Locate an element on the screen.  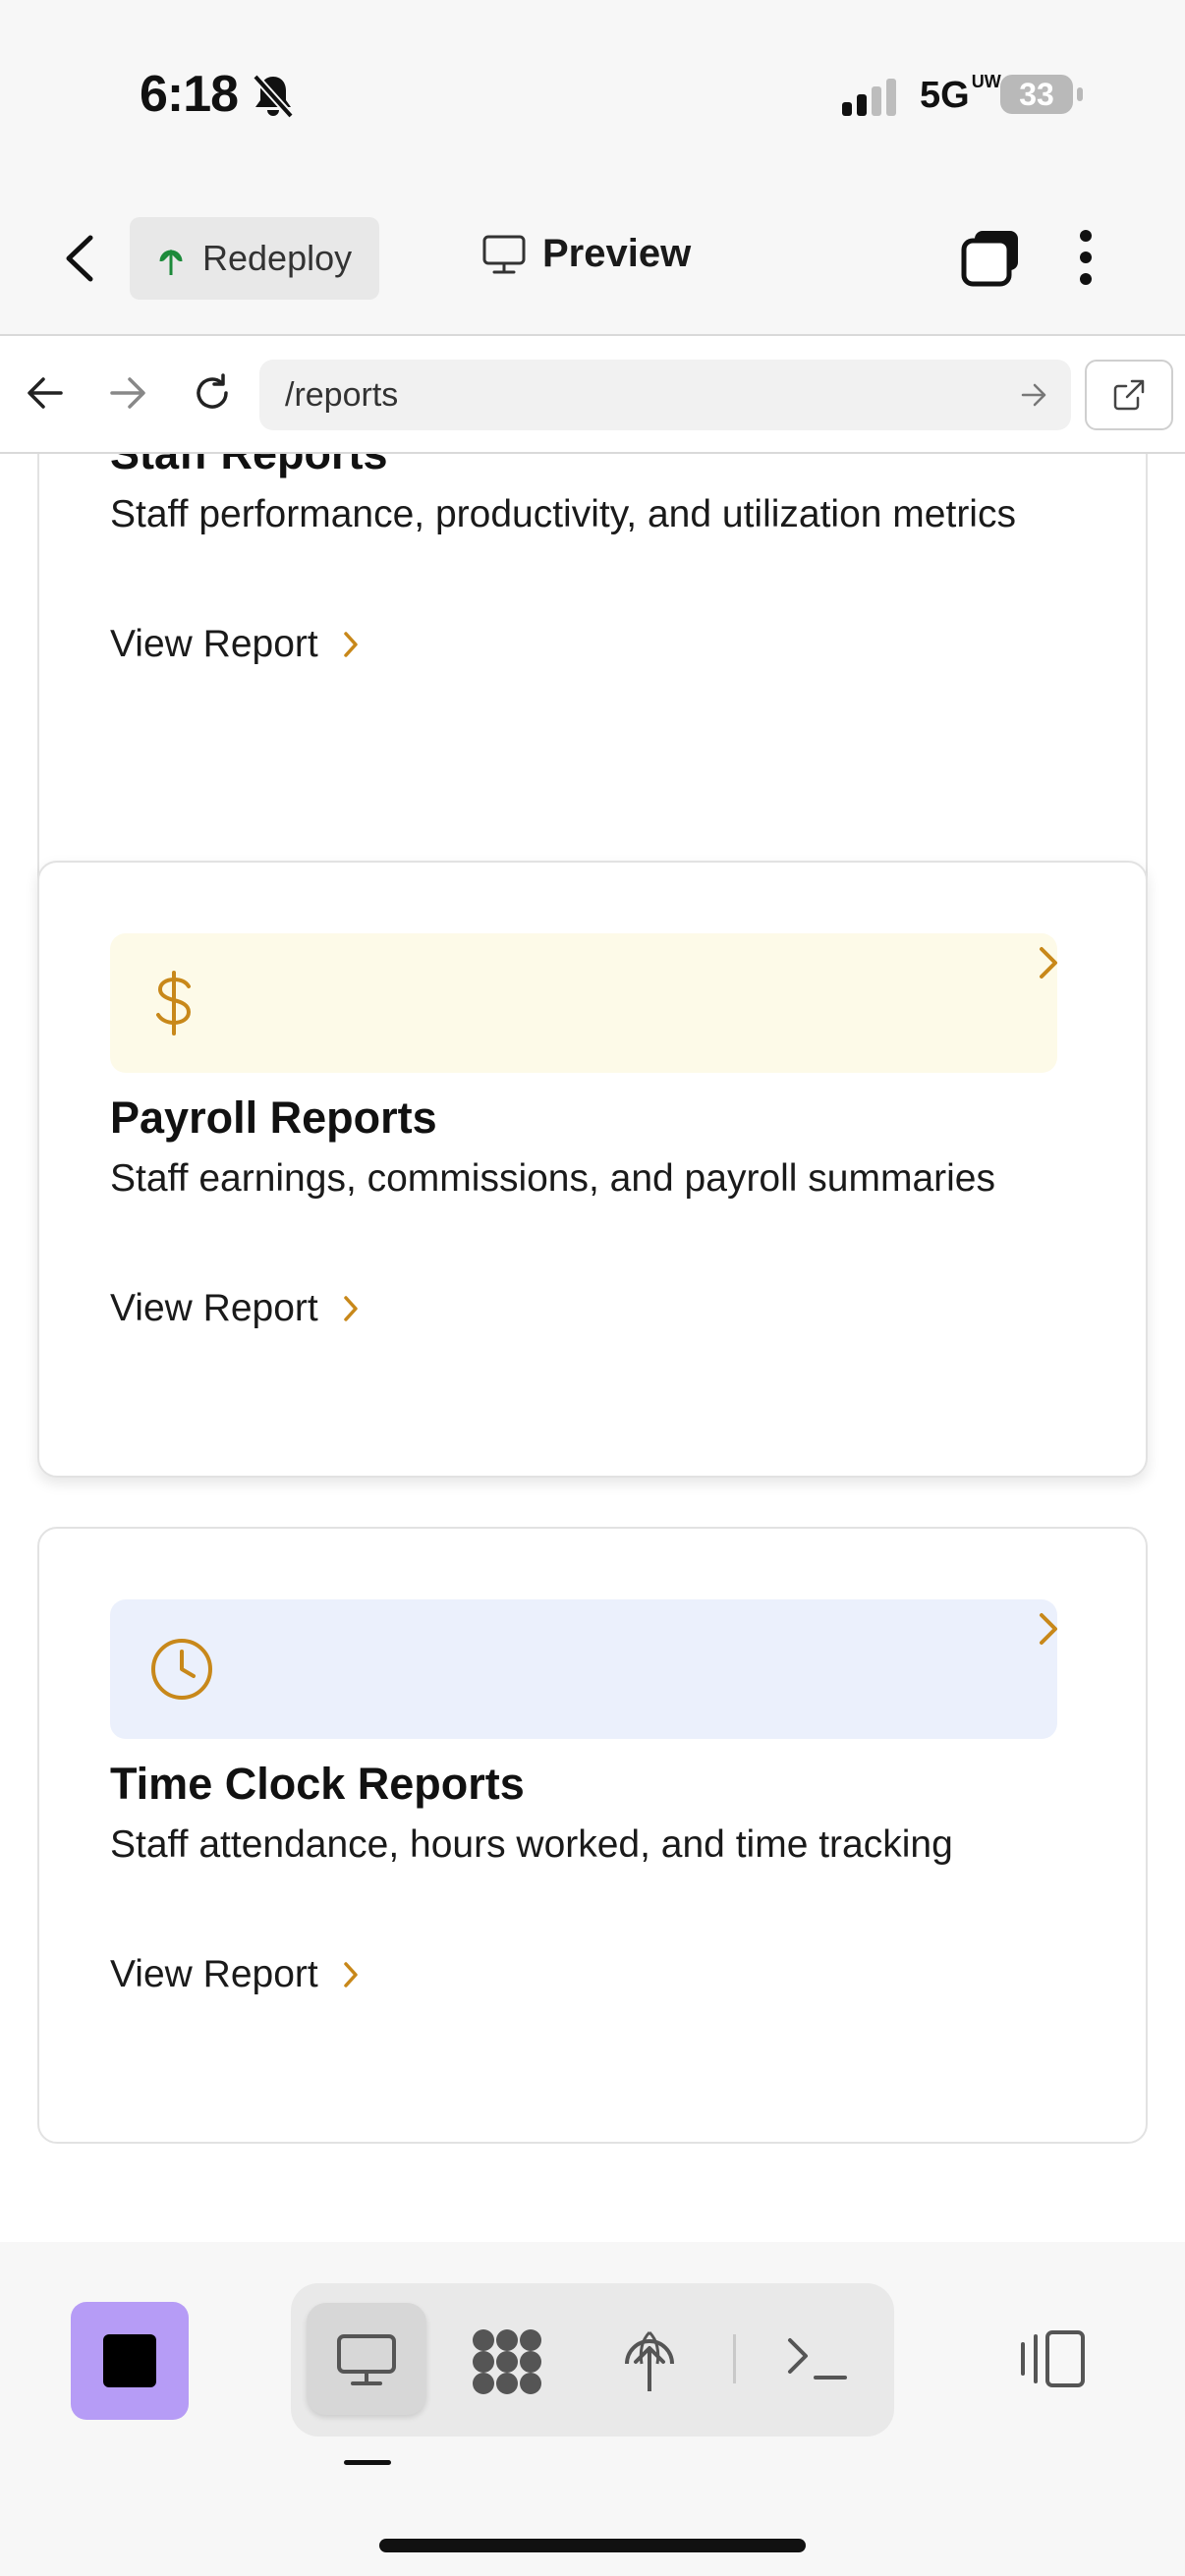
chevron-left-icon is located at coordinates (81, 258).